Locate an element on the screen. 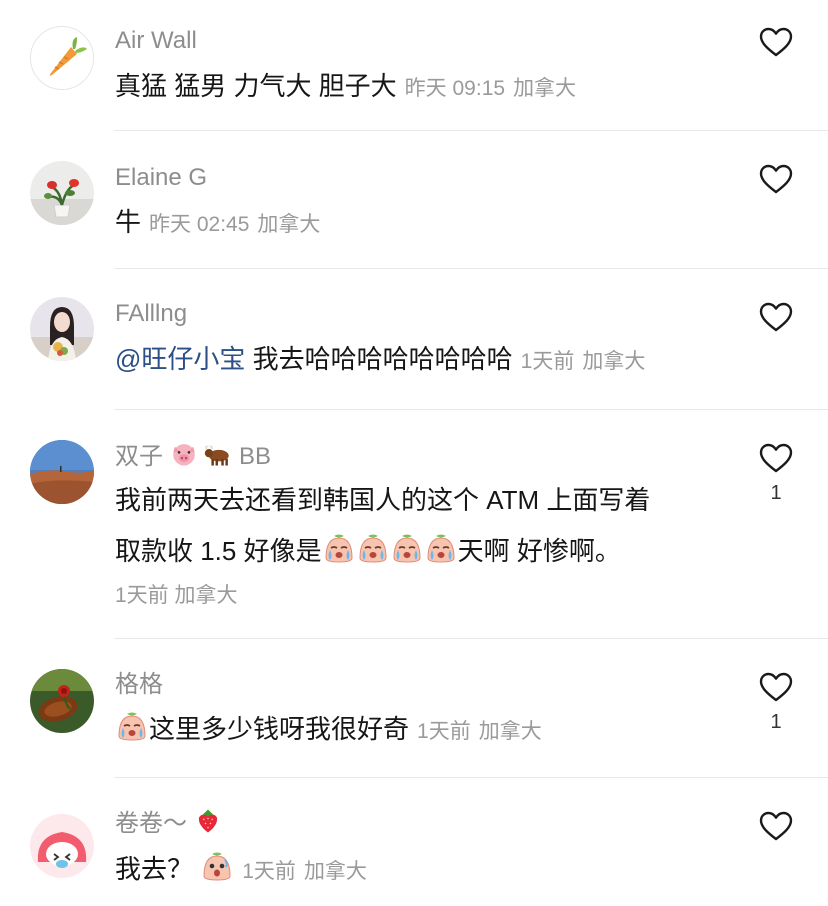 This screenshot has height=906, width=828. comment-text-line: 这里多少钱呀我很好奇 1天前 加拿大 is located at coordinates (328, 730).